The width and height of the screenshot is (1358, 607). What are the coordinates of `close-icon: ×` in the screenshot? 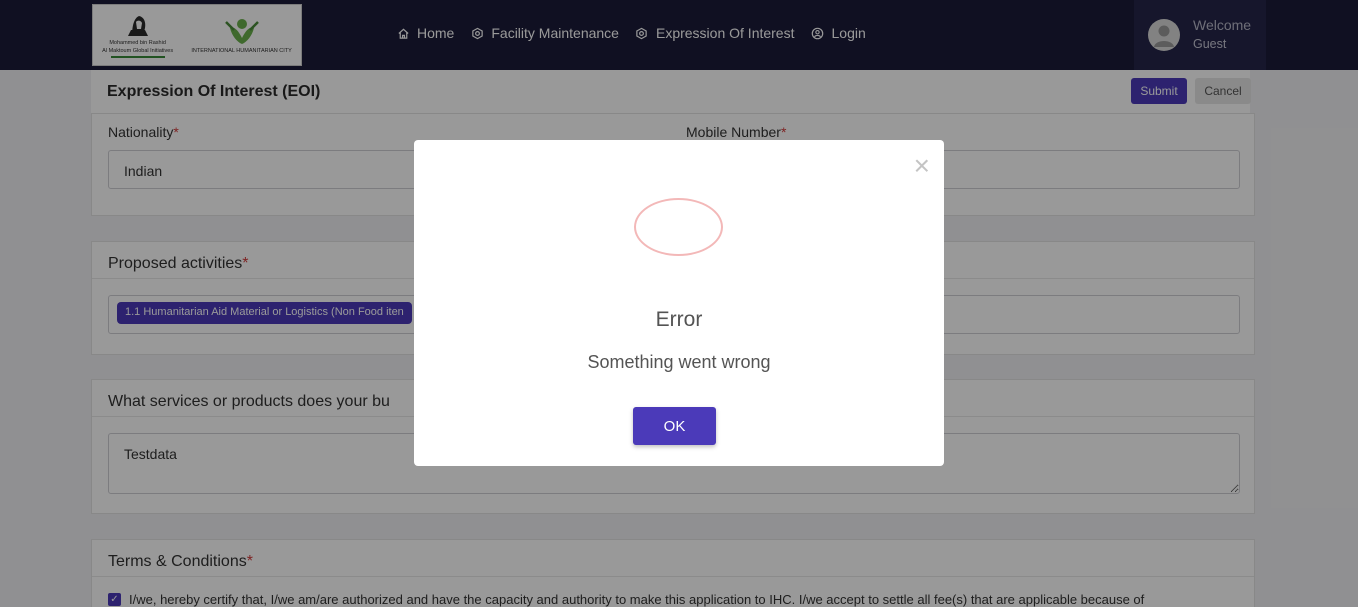 It's located at (922, 166).